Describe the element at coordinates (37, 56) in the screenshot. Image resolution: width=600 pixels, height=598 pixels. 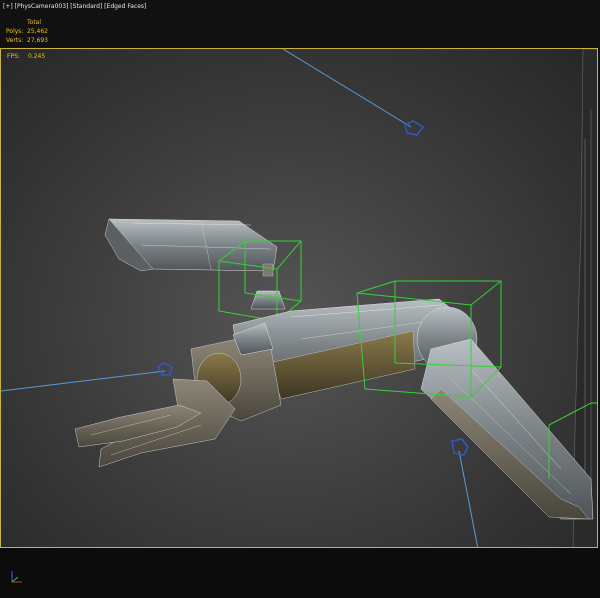
I see `fps-value: 0.245` at that location.